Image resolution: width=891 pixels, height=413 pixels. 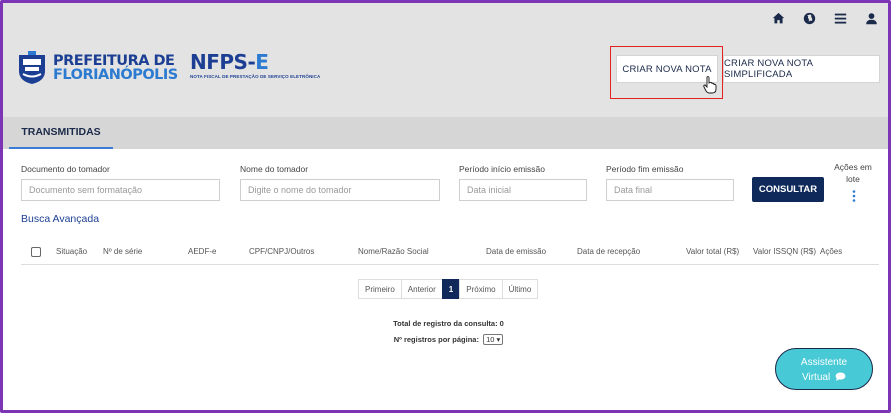 I want to click on tab-bar: TRANSMITIDAS, so click(x=445, y=133).